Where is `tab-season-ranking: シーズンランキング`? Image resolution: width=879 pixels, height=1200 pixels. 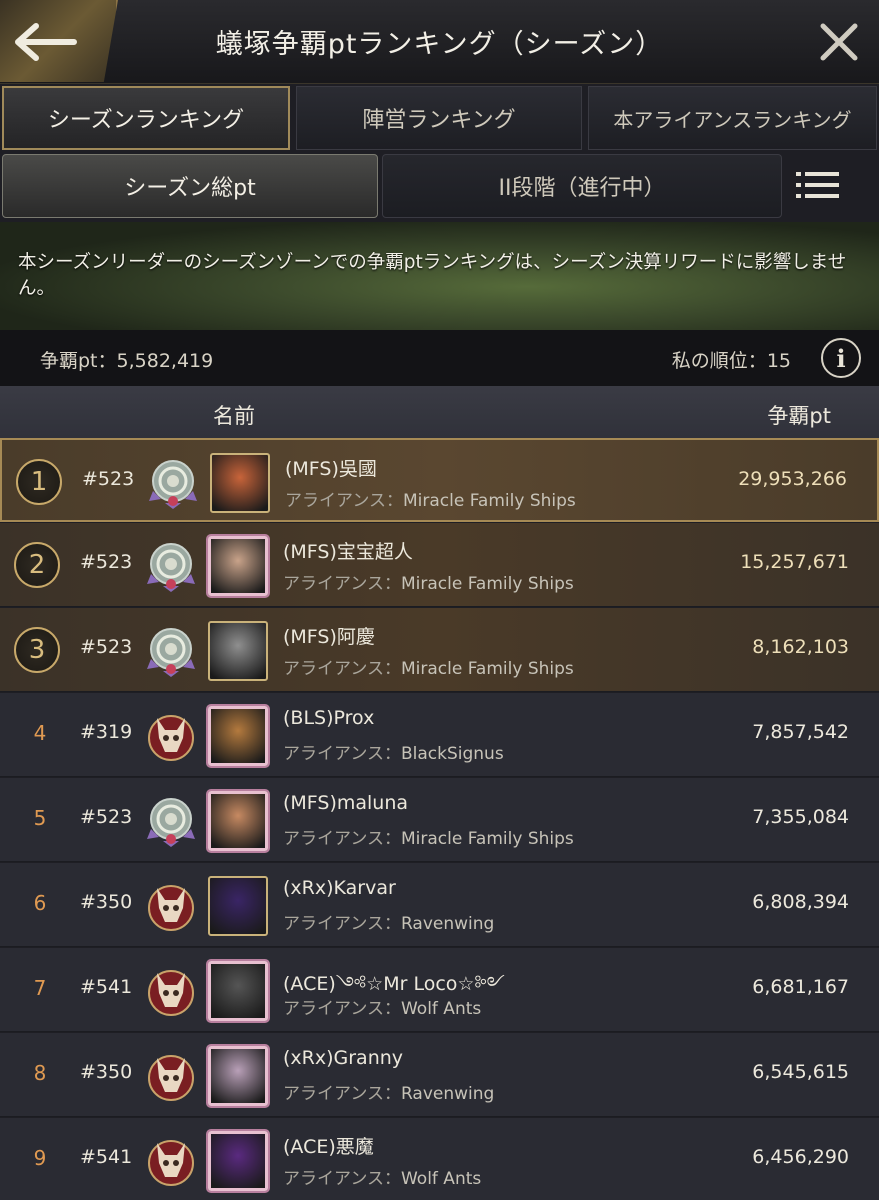
tab-season-ranking: シーズンランキング is located at coordinates (146, 118).